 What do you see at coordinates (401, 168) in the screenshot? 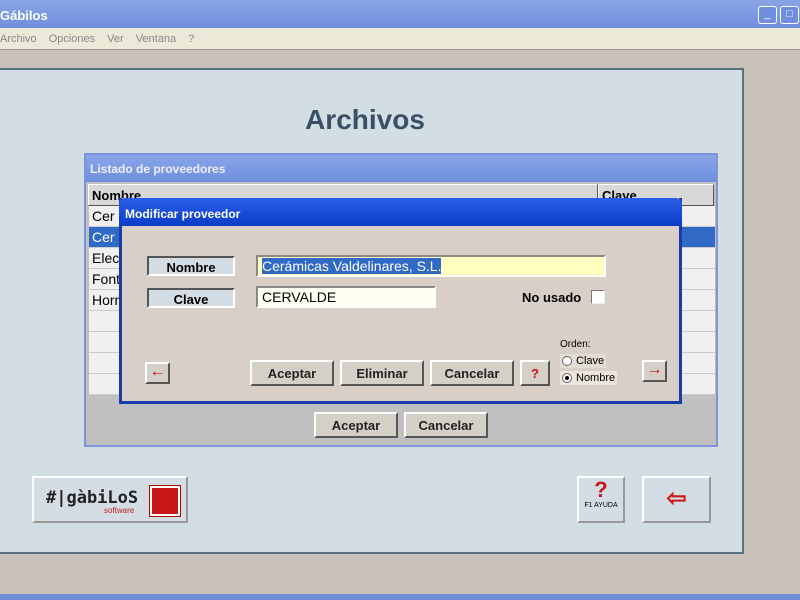
I see `list-title: Listado de proveedores` at bounding box center [401, 168].